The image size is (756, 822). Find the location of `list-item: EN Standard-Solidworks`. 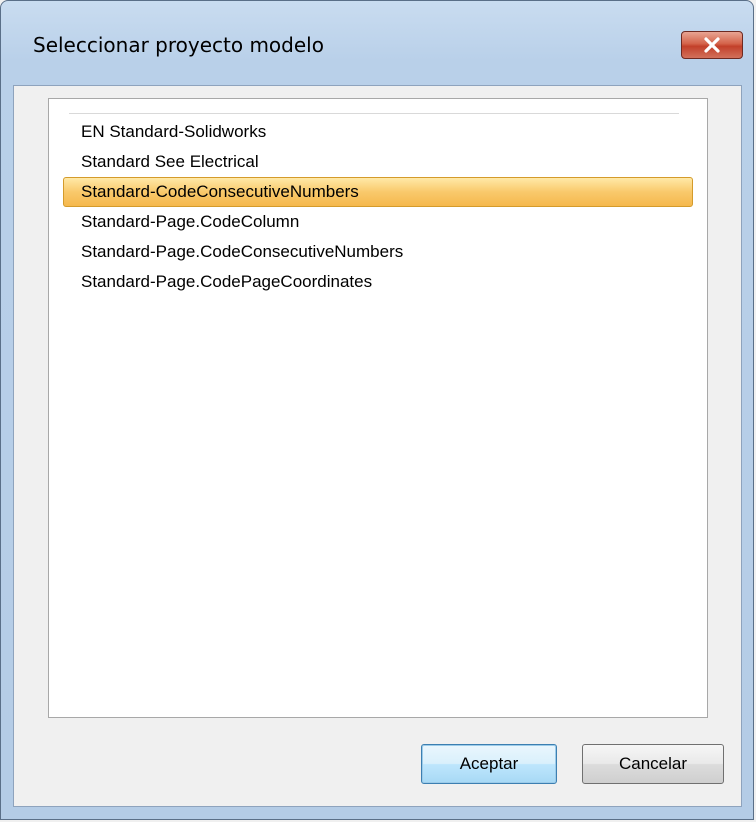

list-item: EN Standard-Solidworks is located at coordinates (378, 132).